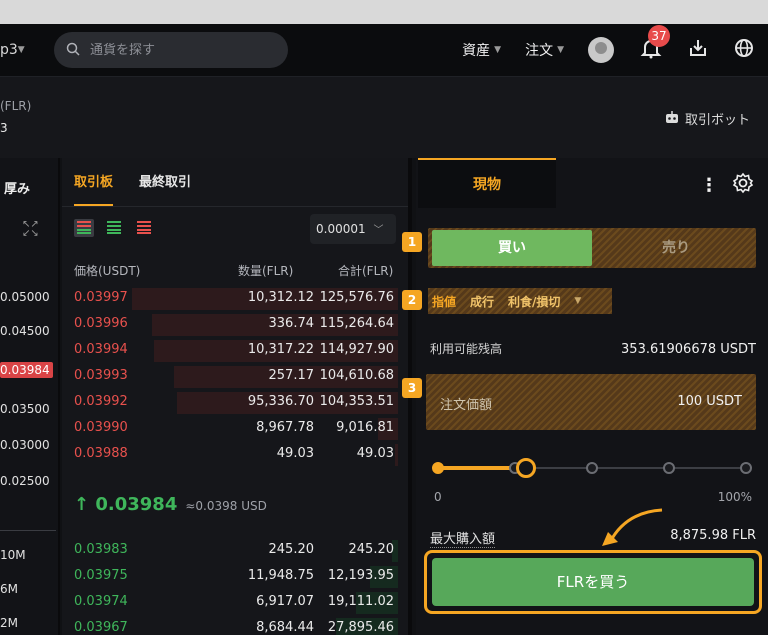  What do you see at coordinates (165, 182) in the screenshot?
I see `tab-recent-trades: 最終取引` at bounding box center [165, 182].